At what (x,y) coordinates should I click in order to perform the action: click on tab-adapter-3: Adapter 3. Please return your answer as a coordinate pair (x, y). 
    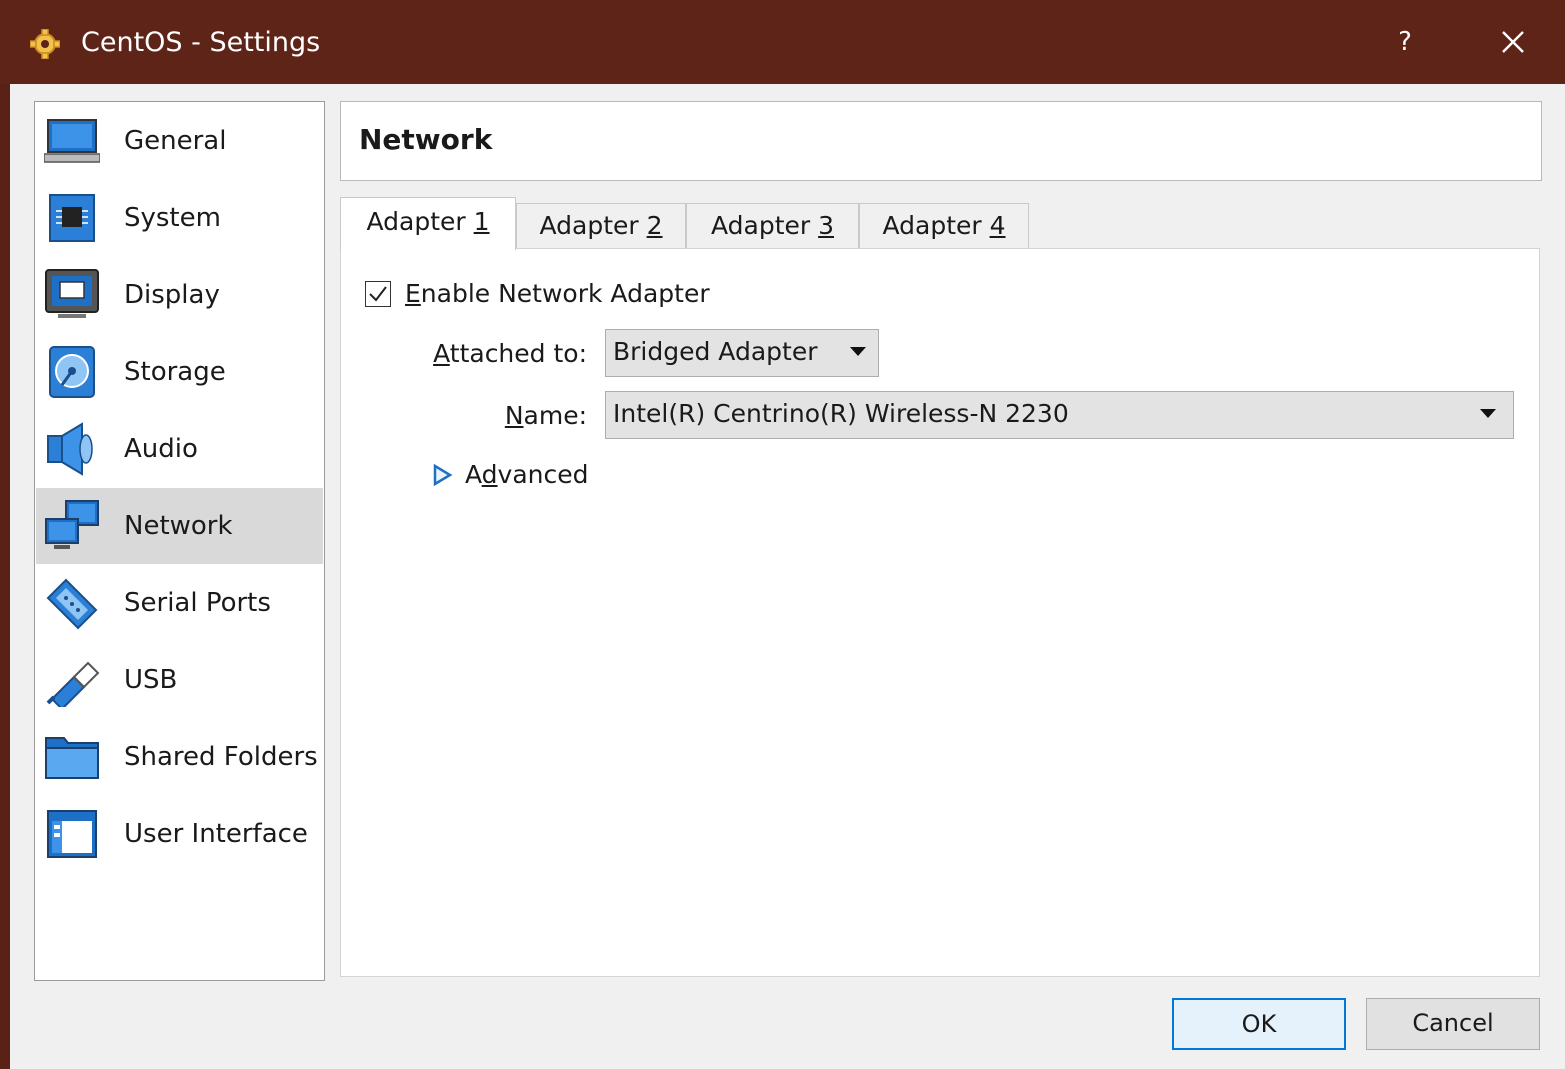
    Looking at the image, I should click on (772, 226).